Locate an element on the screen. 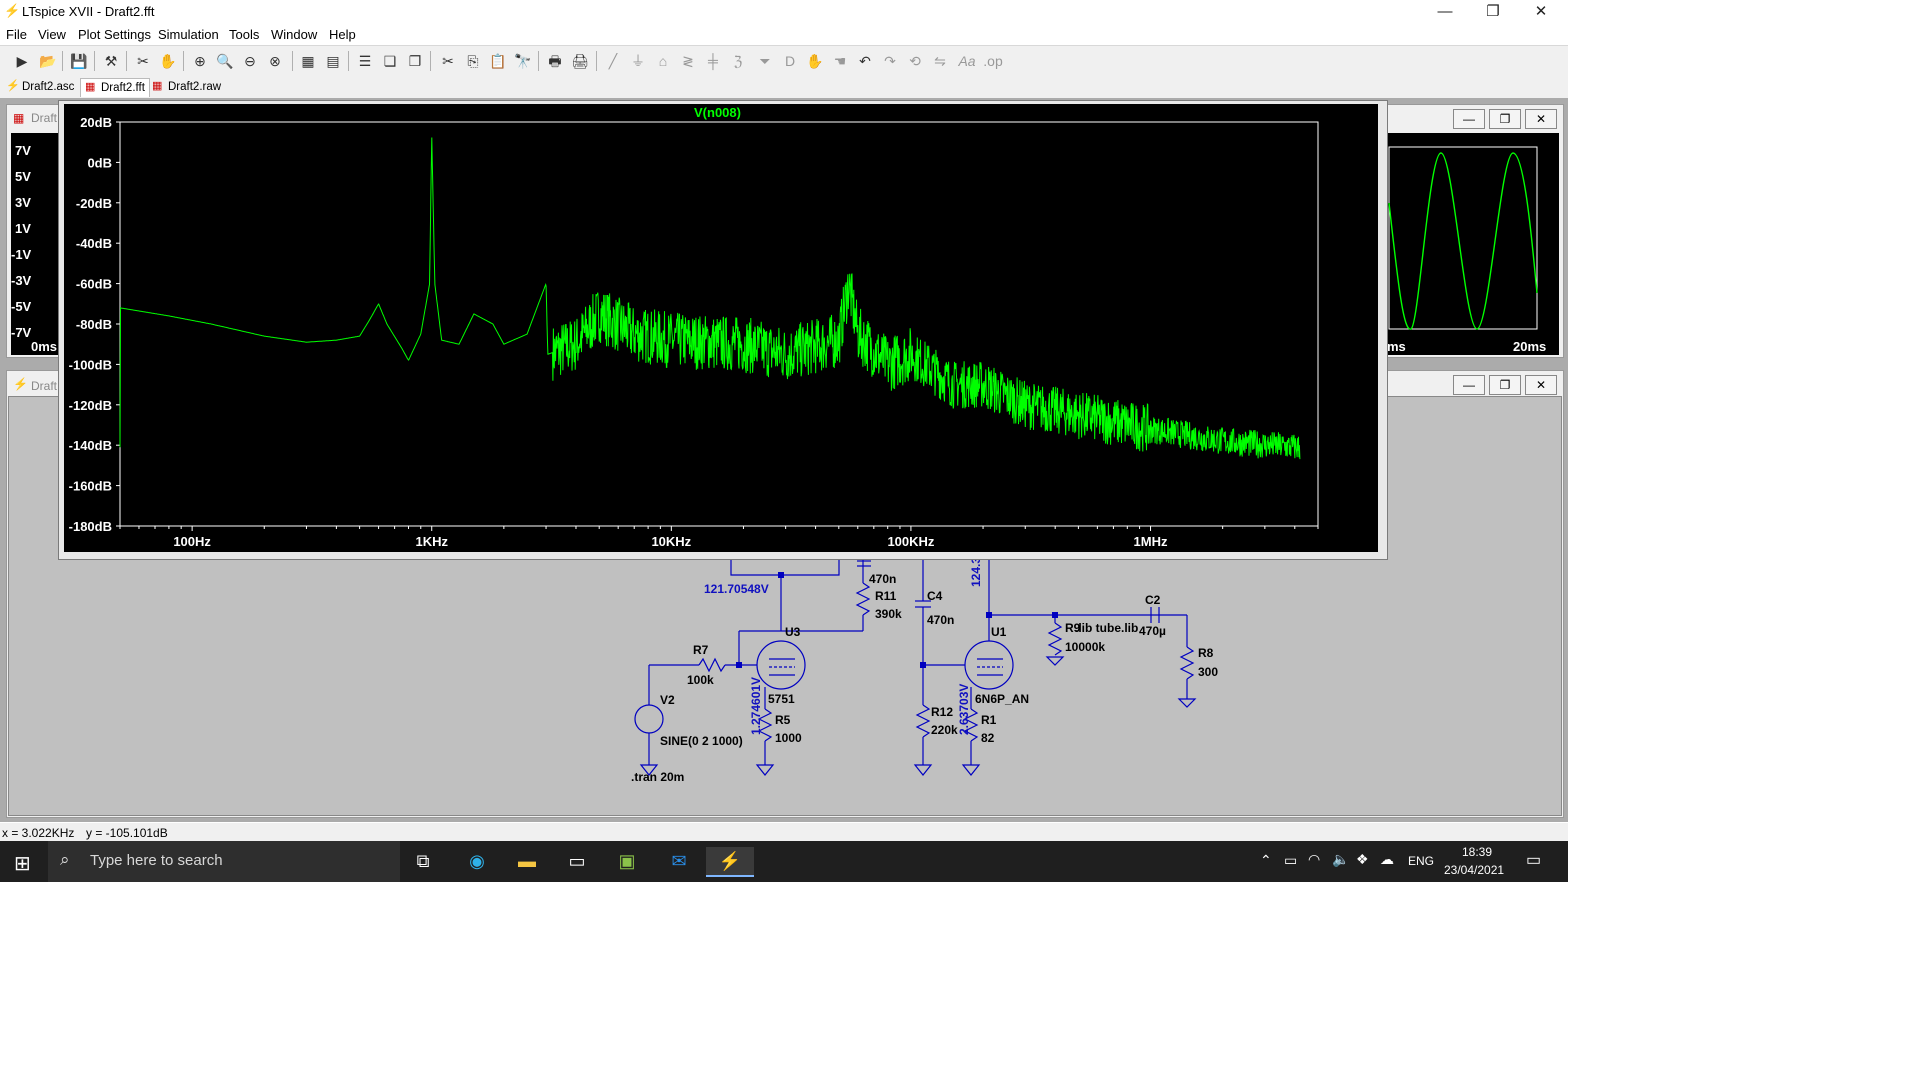 The image size is (1920, 1080). status-bar: x = 3.022KHz y = -105.101dB is located at coordinates (784, 832).